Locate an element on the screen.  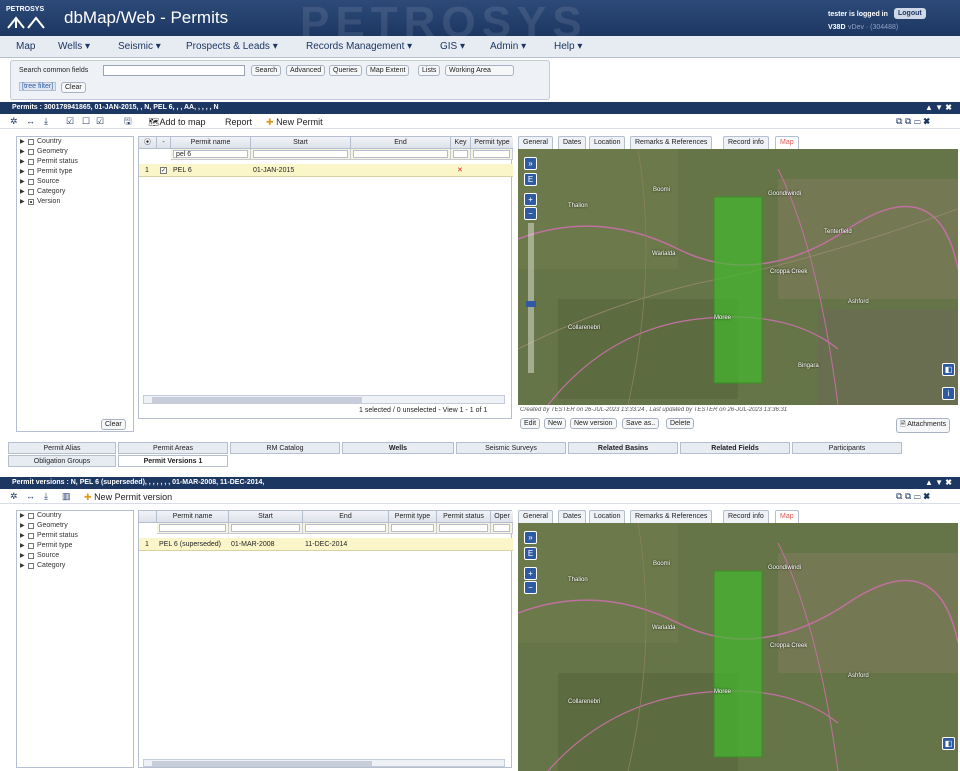
table-row: 1 ✓ PEL 6 01-JAN-2015 ✕ is located at coordinates (326, 170).